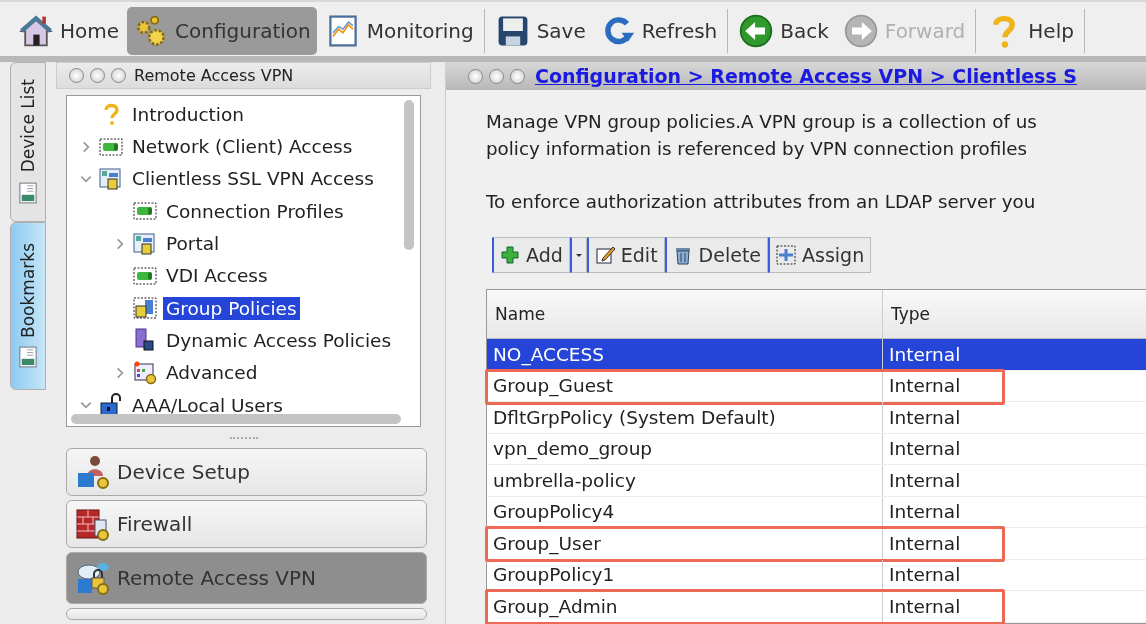 The image size is (1146, 624). What do you see at coordinates (762, 122) in the screenshot?
I see `description-text: Manage VPN group policies.A VPN group is a collection of us` at bounding box center [762, 122].